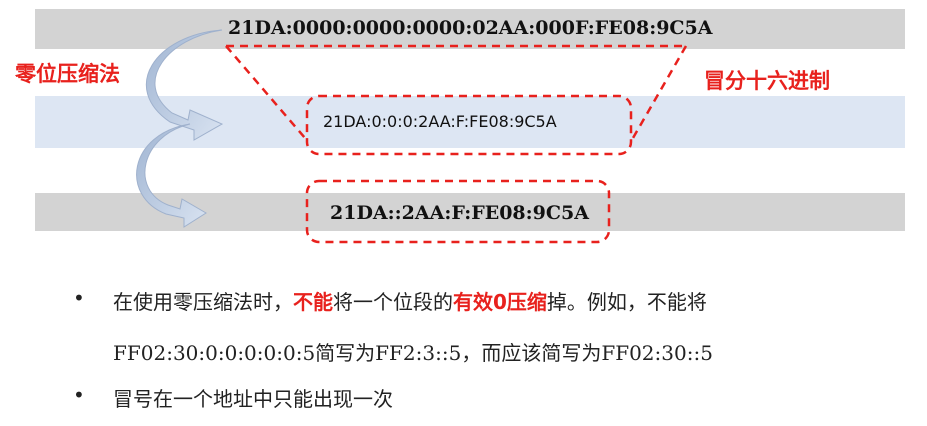 The width and height of the screenshot is (927, 426). I want to click on bullet1-text-b: 将一个位段的, so click(393, 302).